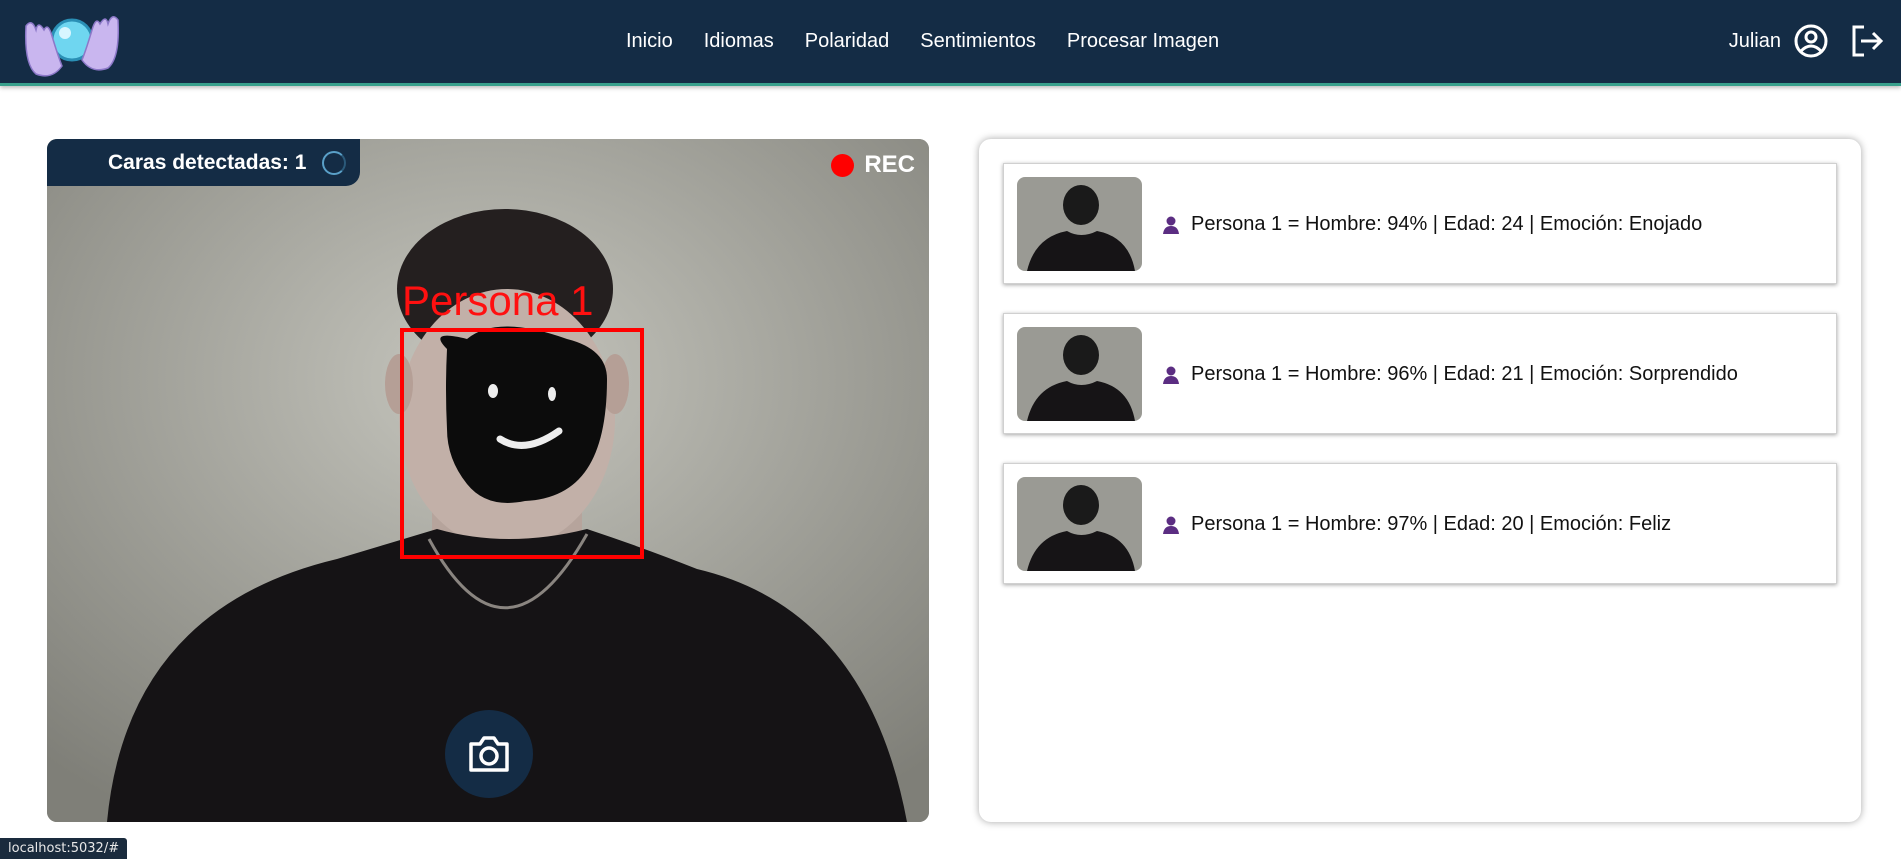 The image size is (1901, 859). Describe the element at coordinates (1867, 41) in the screenshot. I see `logout-icon` at that location.